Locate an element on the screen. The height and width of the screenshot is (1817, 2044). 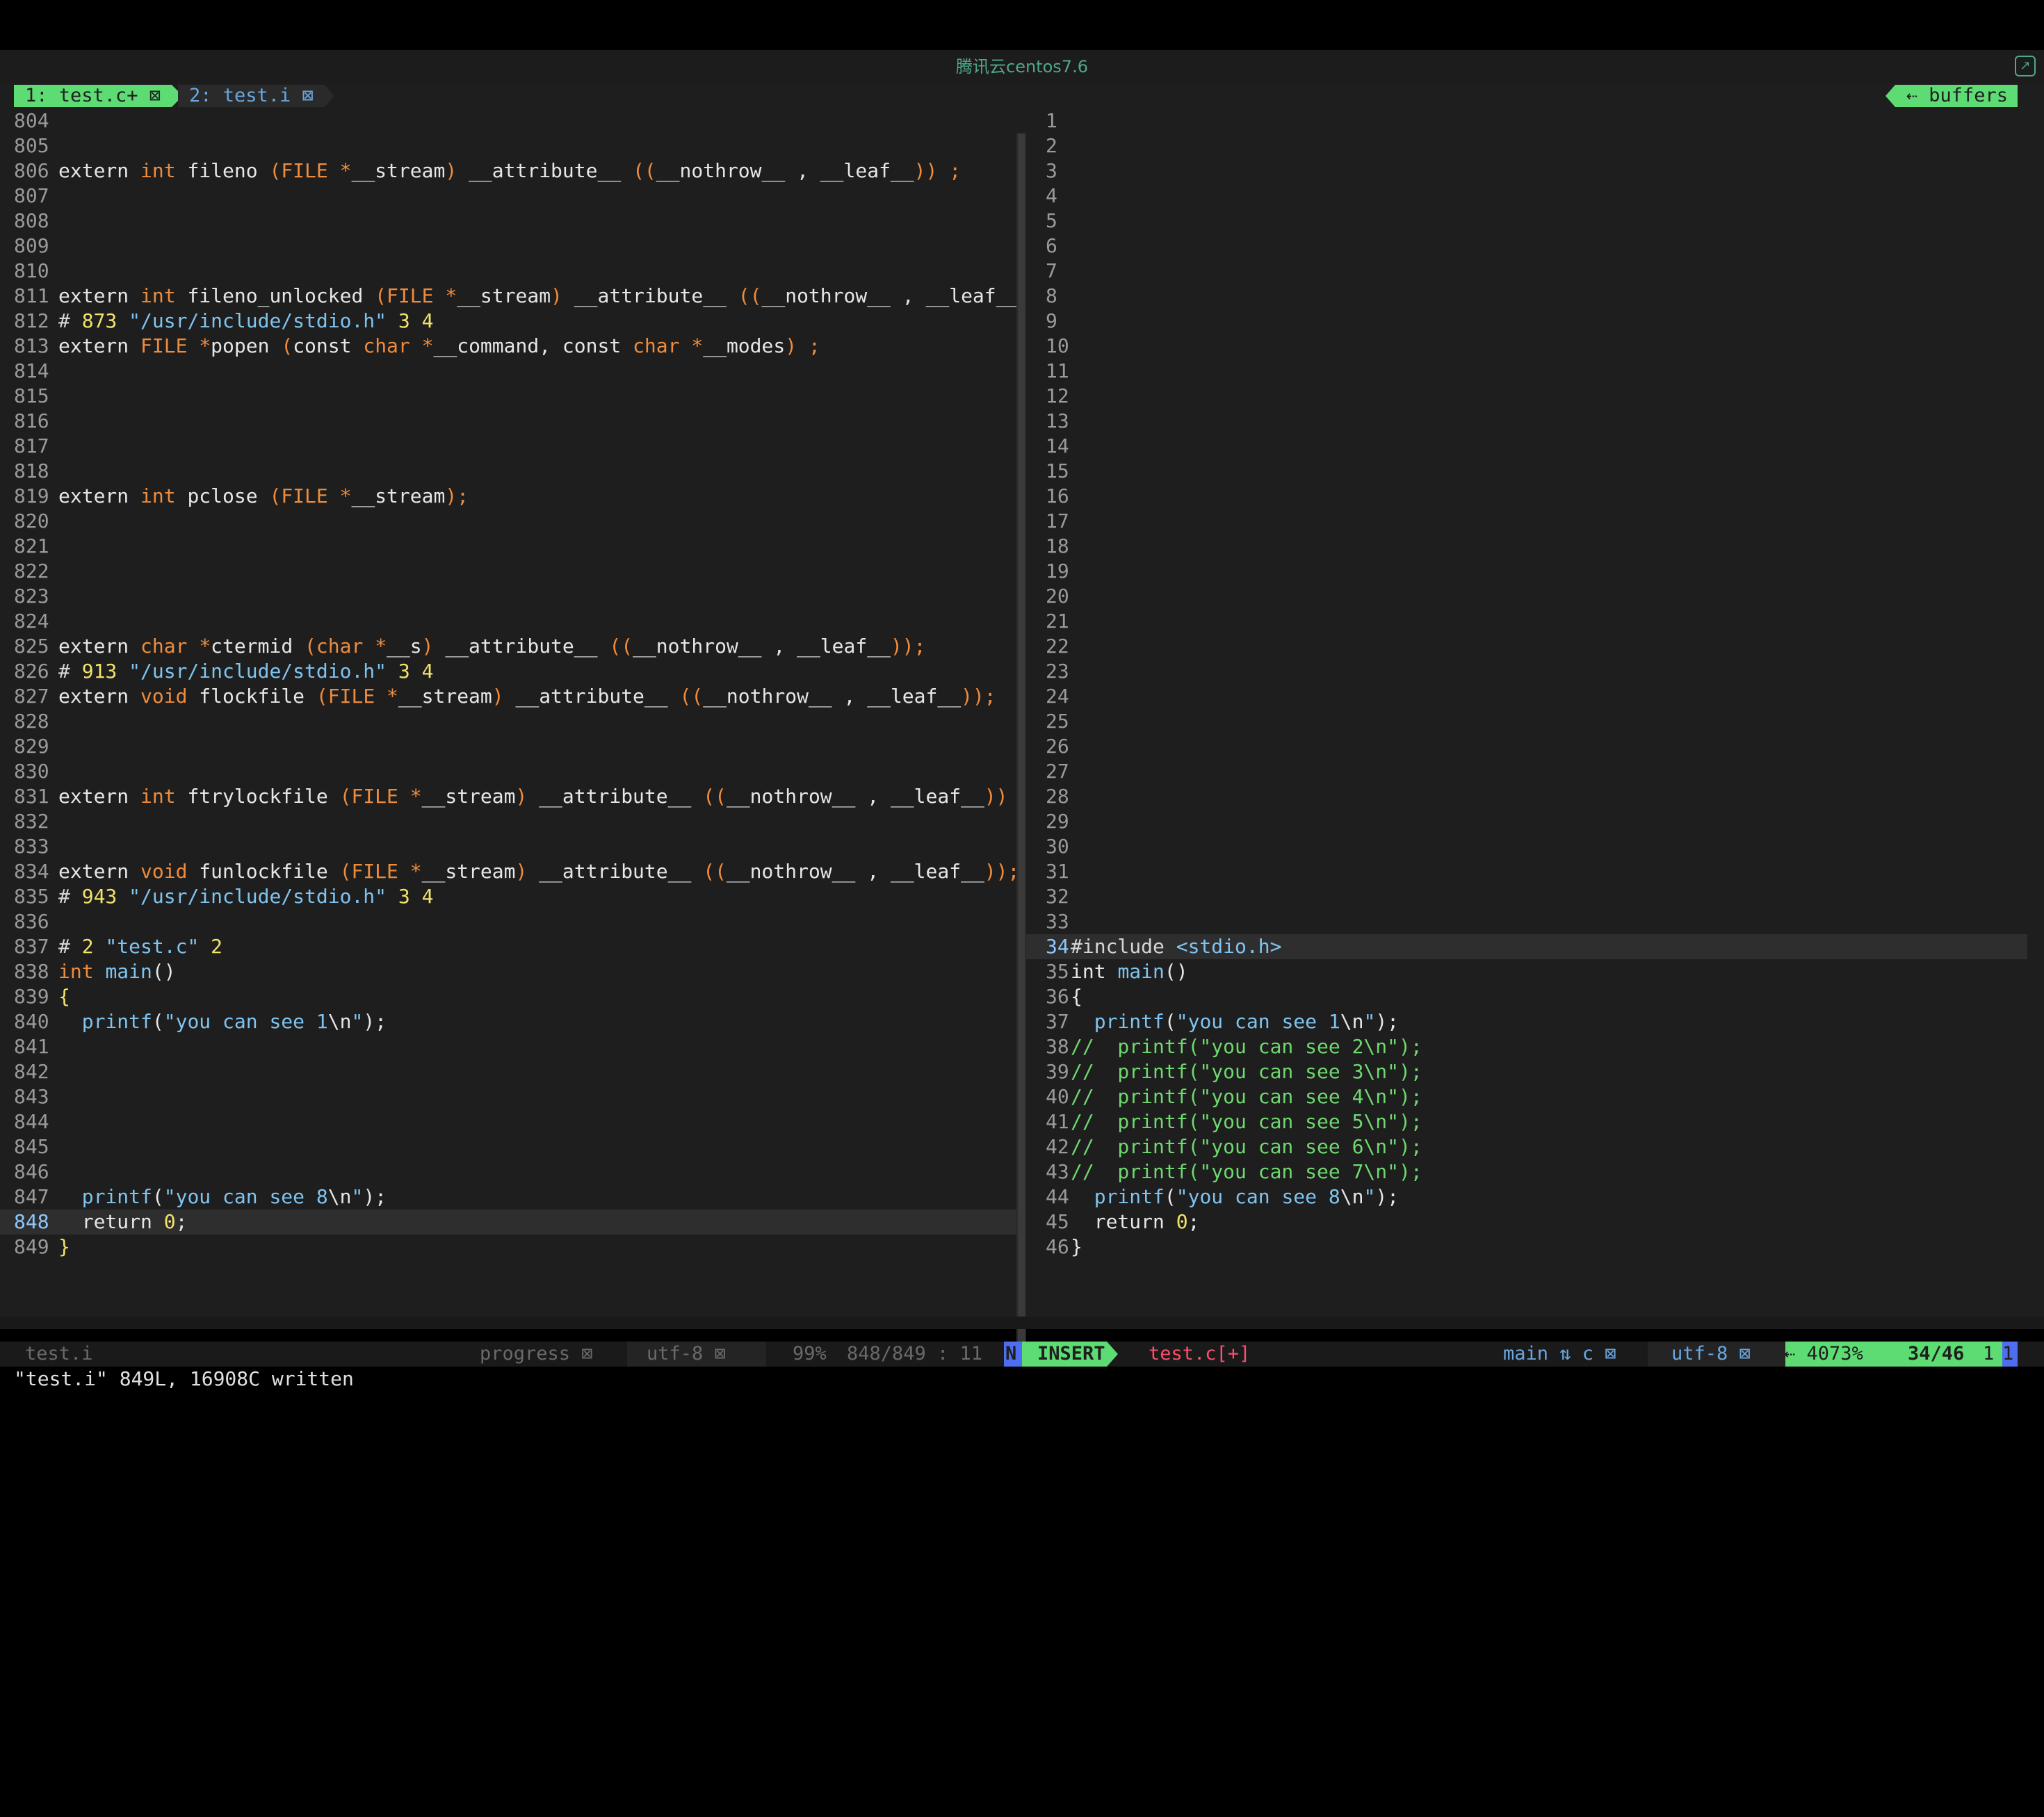
code-line: 833 is located at coordinates (508, 846).